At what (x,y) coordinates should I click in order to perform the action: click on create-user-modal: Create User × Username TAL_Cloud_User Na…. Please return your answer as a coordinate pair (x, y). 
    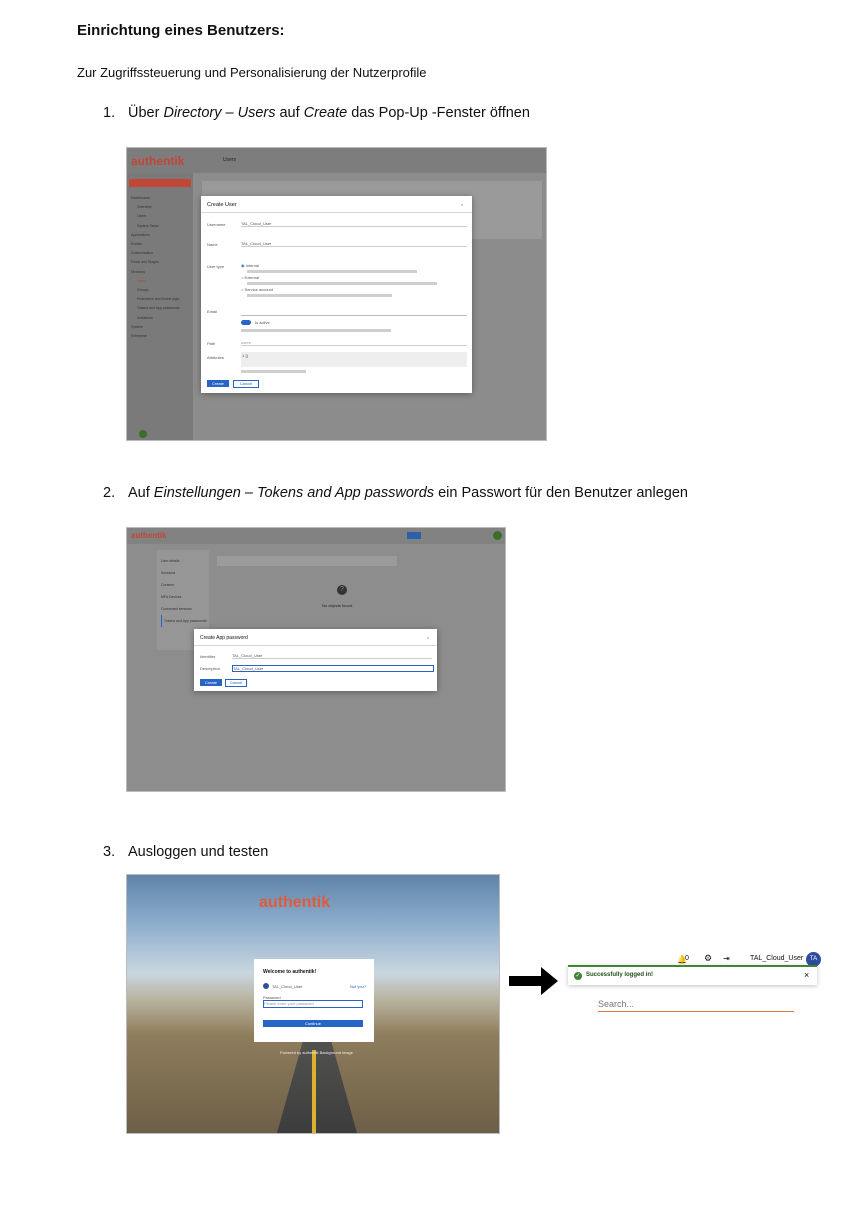
    Looking at the image, I should click on (336, 294).